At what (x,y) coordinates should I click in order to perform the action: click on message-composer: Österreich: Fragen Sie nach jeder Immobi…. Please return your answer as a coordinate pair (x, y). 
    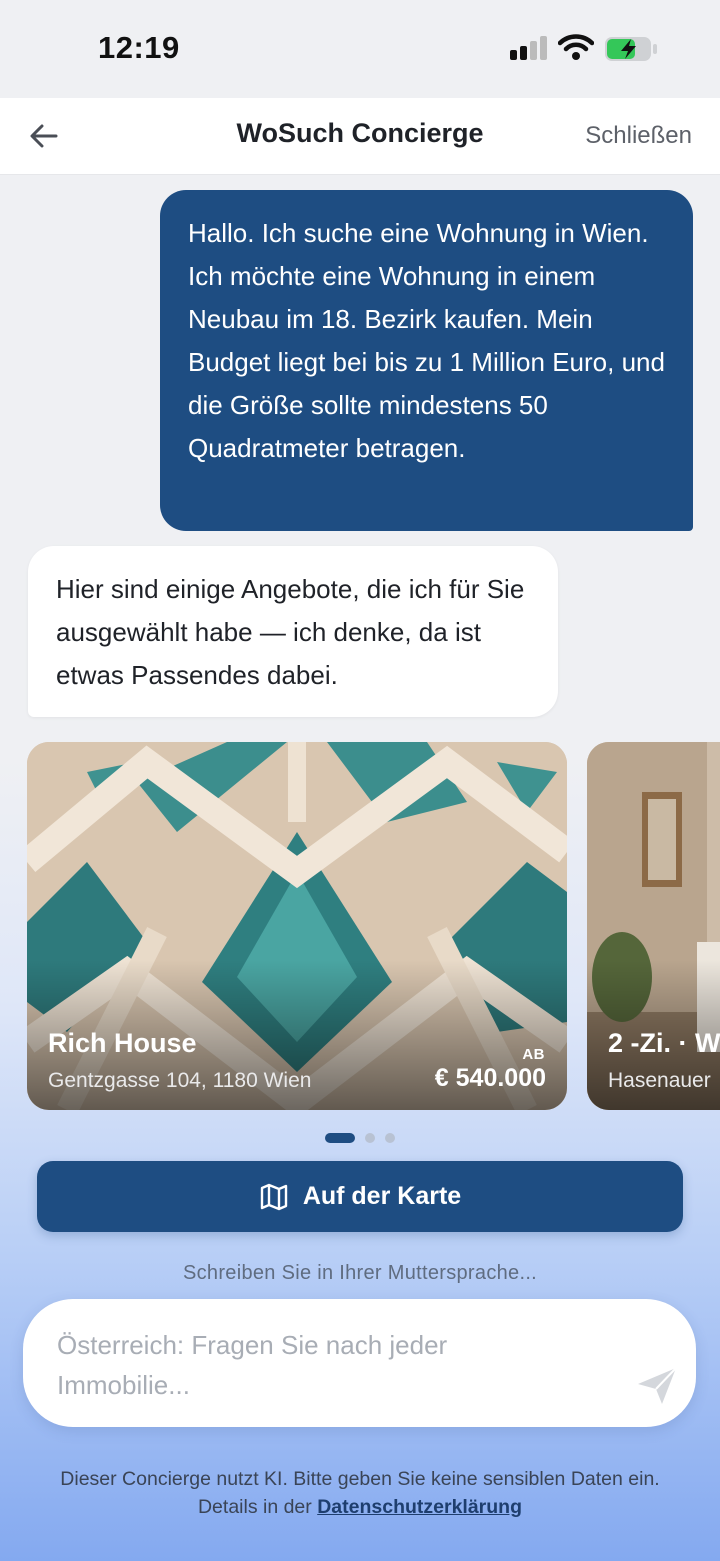
    Looking at the image, I should click on (359, 1363).